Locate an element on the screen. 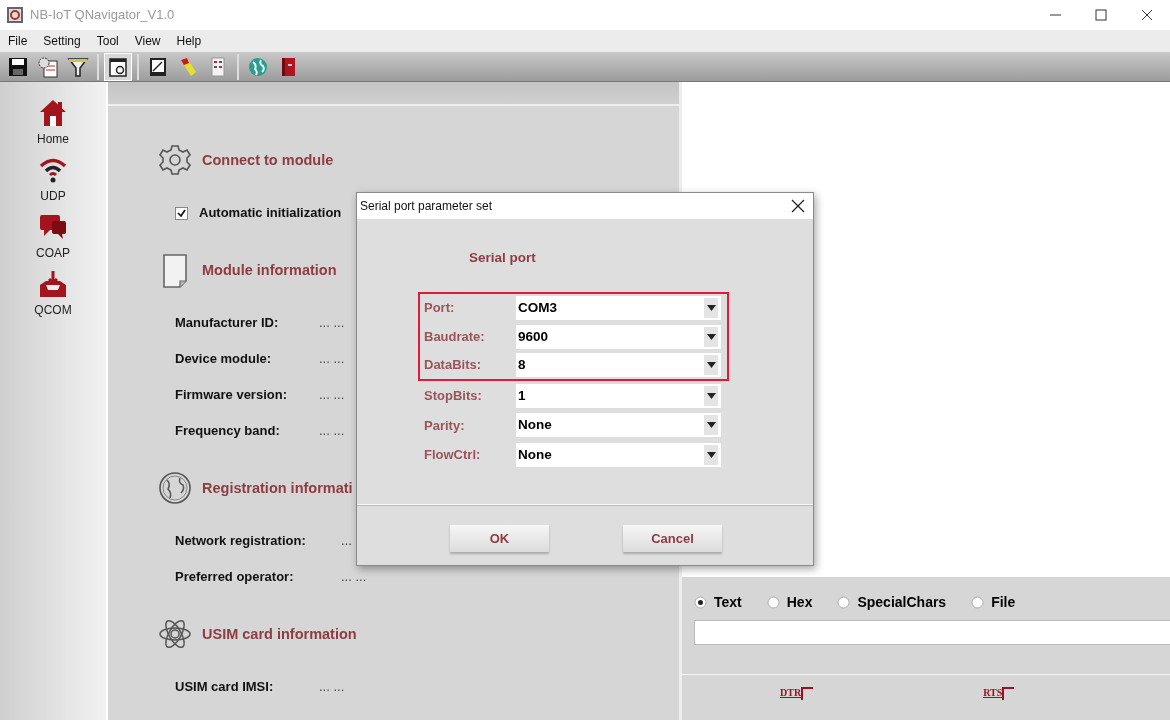 The image size is (1170, 720). save-icon is located at coordinates (18, 66).